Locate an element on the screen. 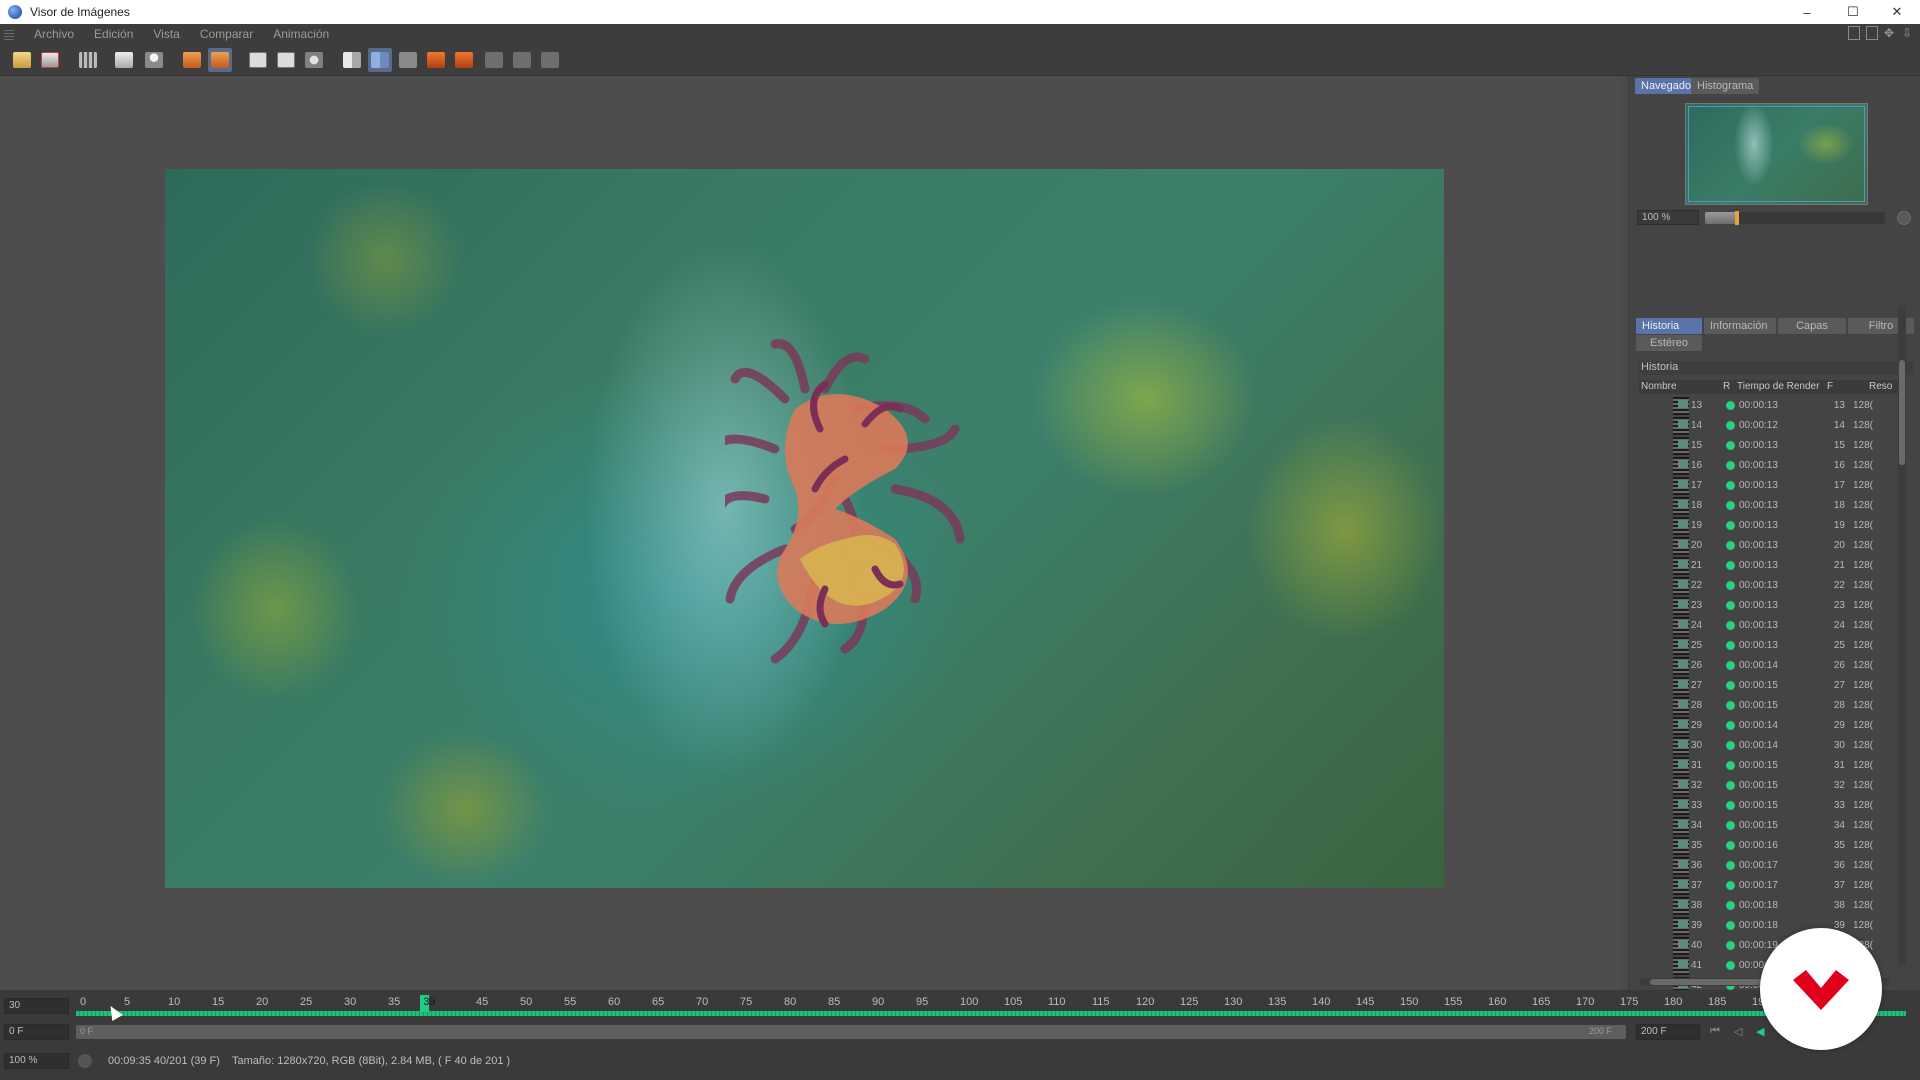 This screenshot has height=1080, width=1920. col-tiempo: Tiempo de Render is located at coordinates (1778, 386).